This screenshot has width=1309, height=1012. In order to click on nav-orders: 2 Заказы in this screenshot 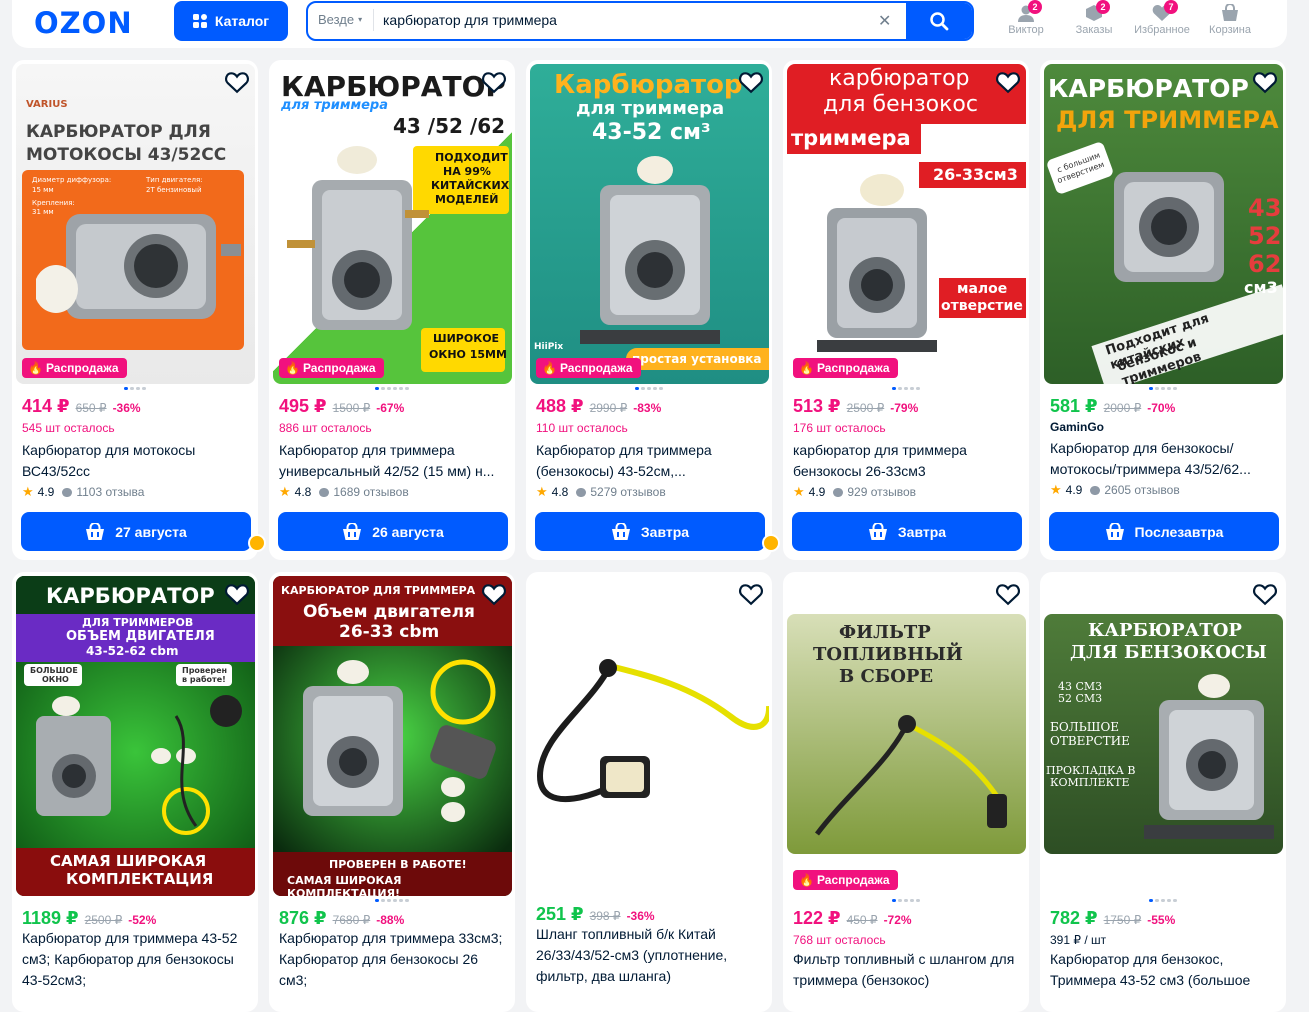, I will do `click(1094, 18)`.